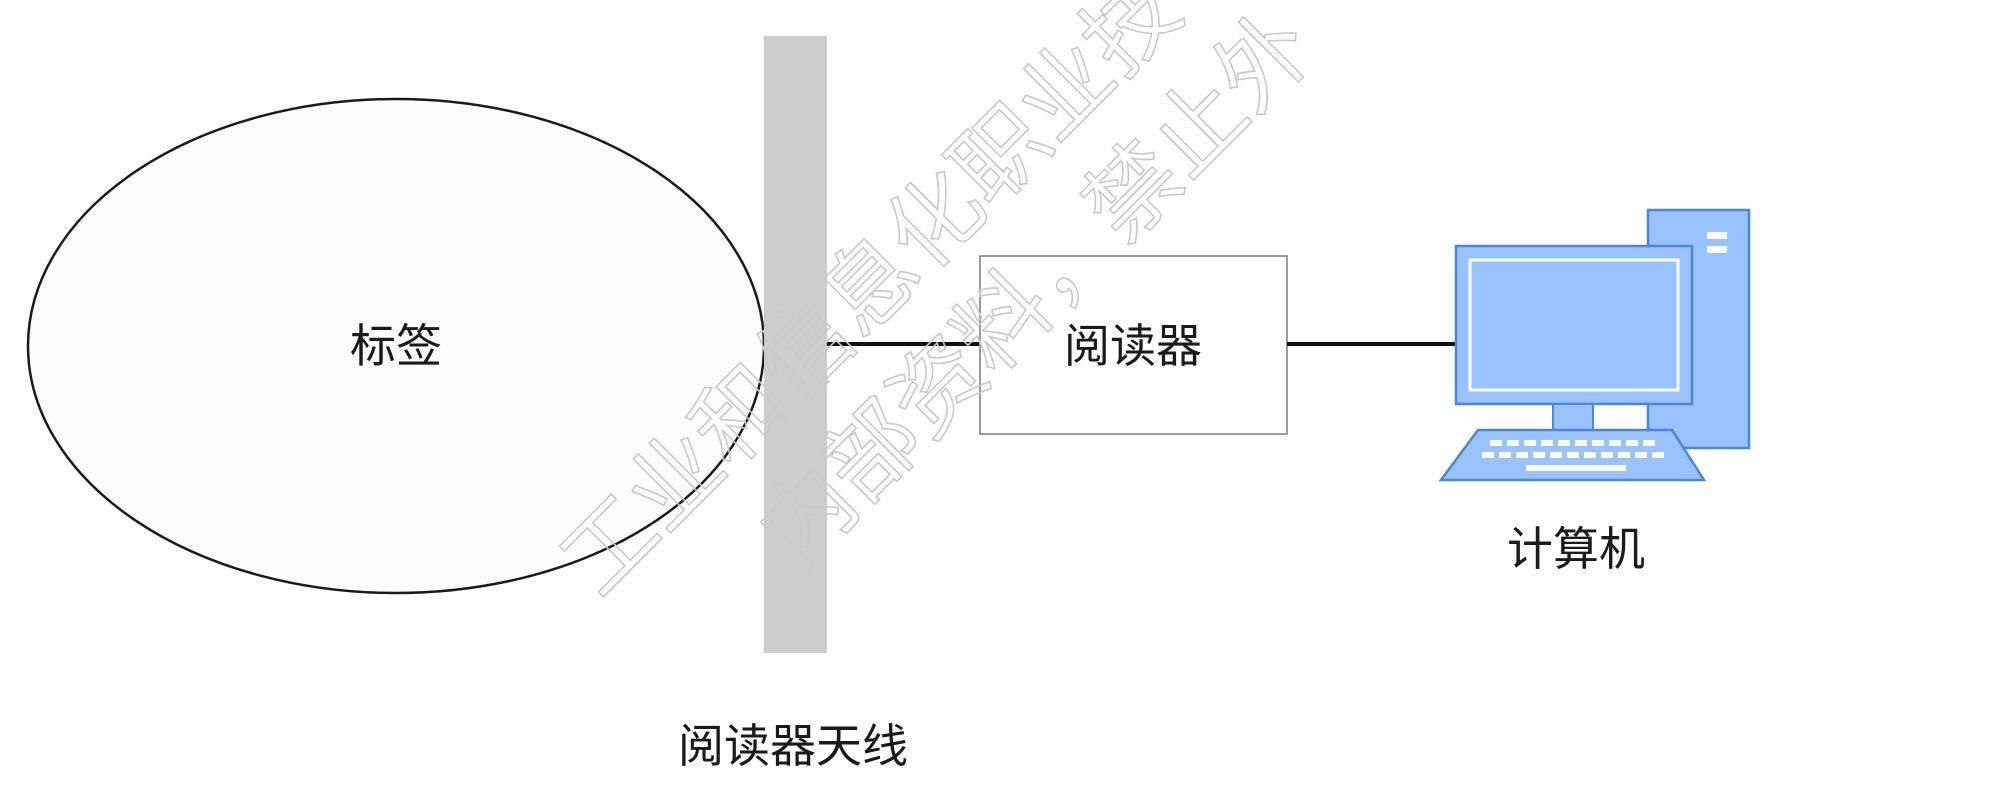 This screenshot has width=1994, height=802. Describe the element at coordinates (793, 746) in the screenshot. I see `antenna-label: 阅读器天线` at that location.